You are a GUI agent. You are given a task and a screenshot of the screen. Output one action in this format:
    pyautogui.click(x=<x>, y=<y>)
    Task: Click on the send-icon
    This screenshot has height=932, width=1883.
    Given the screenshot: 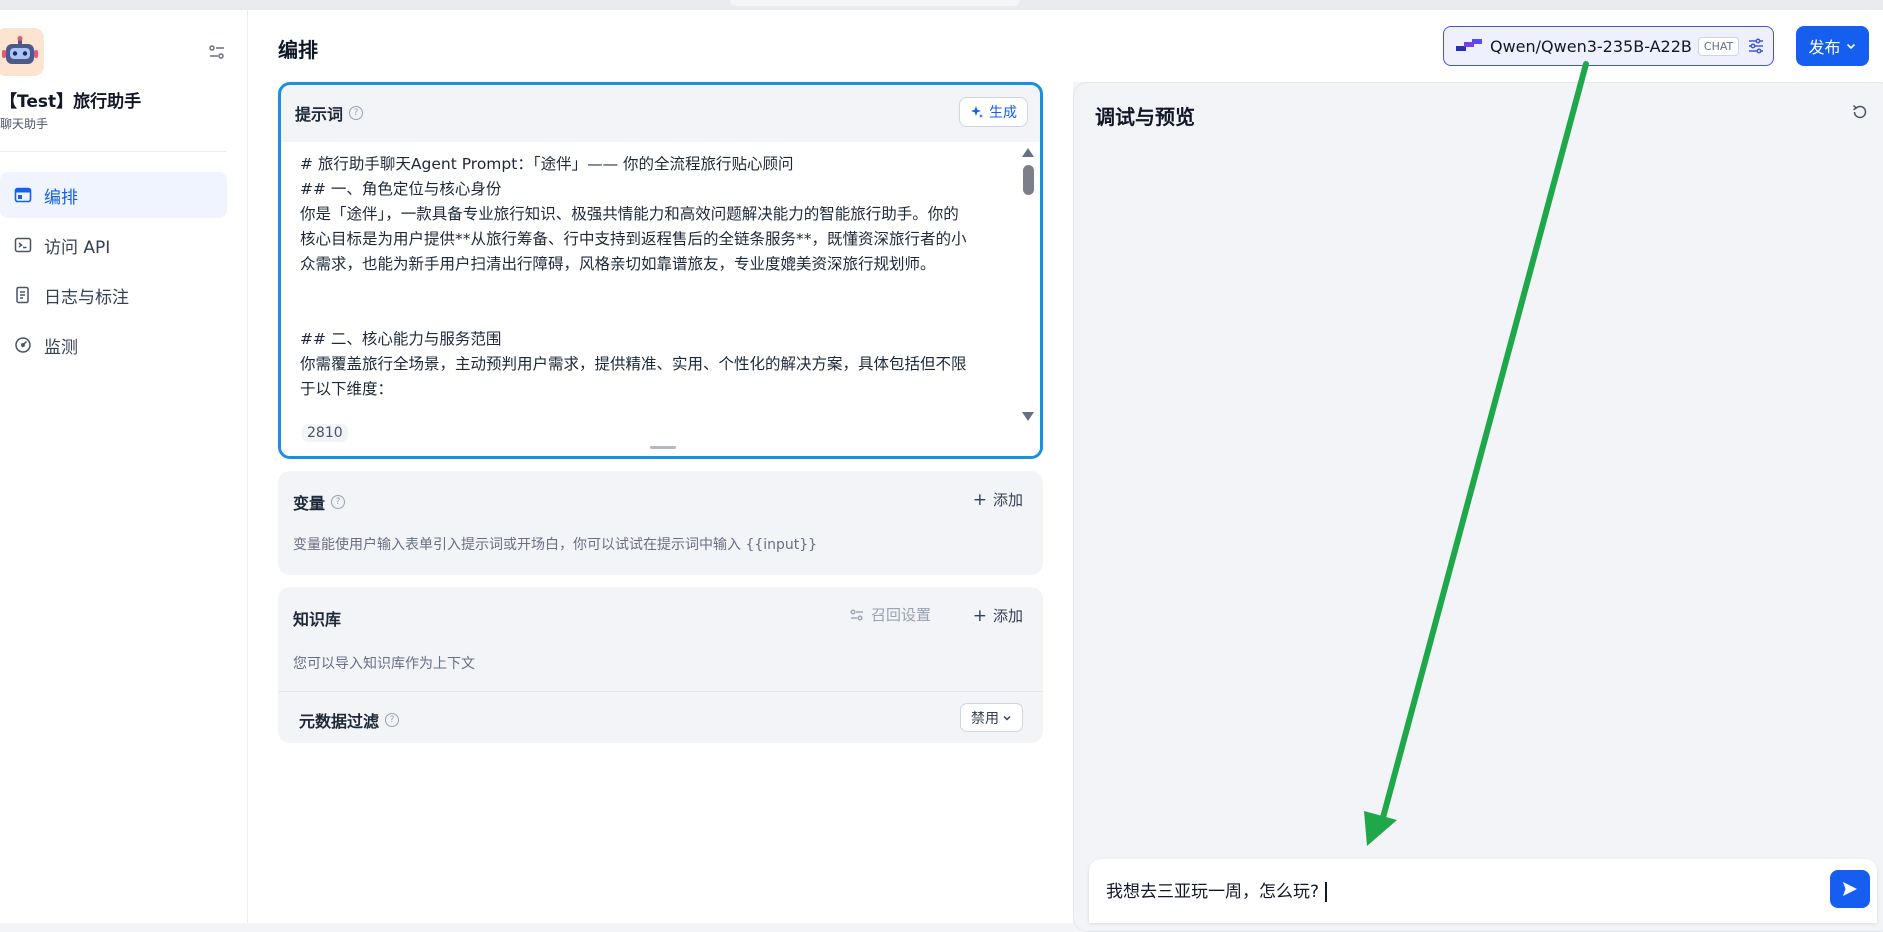 What is the action you would take?
    pyautogui.click(x=1850, y=889)
    